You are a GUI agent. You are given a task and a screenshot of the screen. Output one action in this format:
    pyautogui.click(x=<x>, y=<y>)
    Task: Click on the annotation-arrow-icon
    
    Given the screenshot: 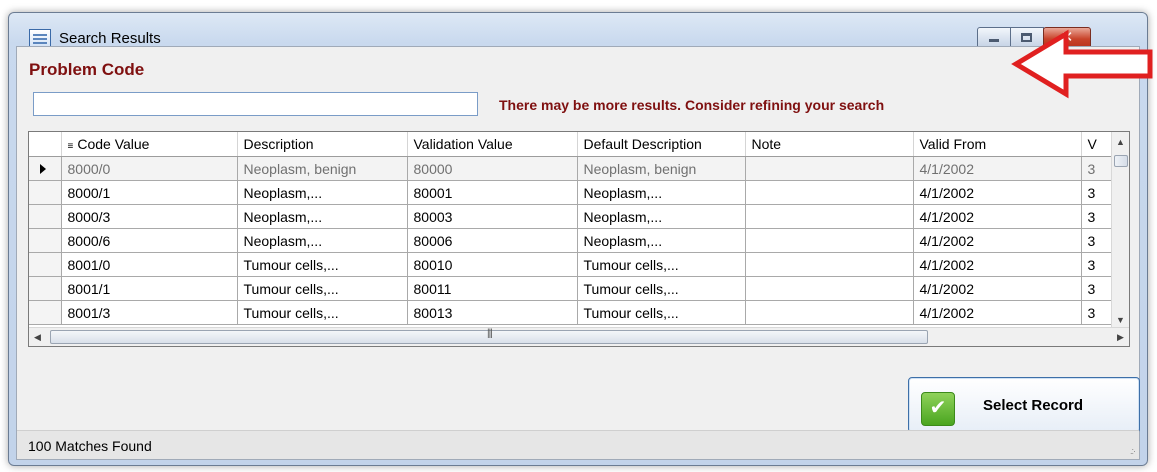 What is the action you would take?
    pyautogui.click(x=1082, y=64)
    